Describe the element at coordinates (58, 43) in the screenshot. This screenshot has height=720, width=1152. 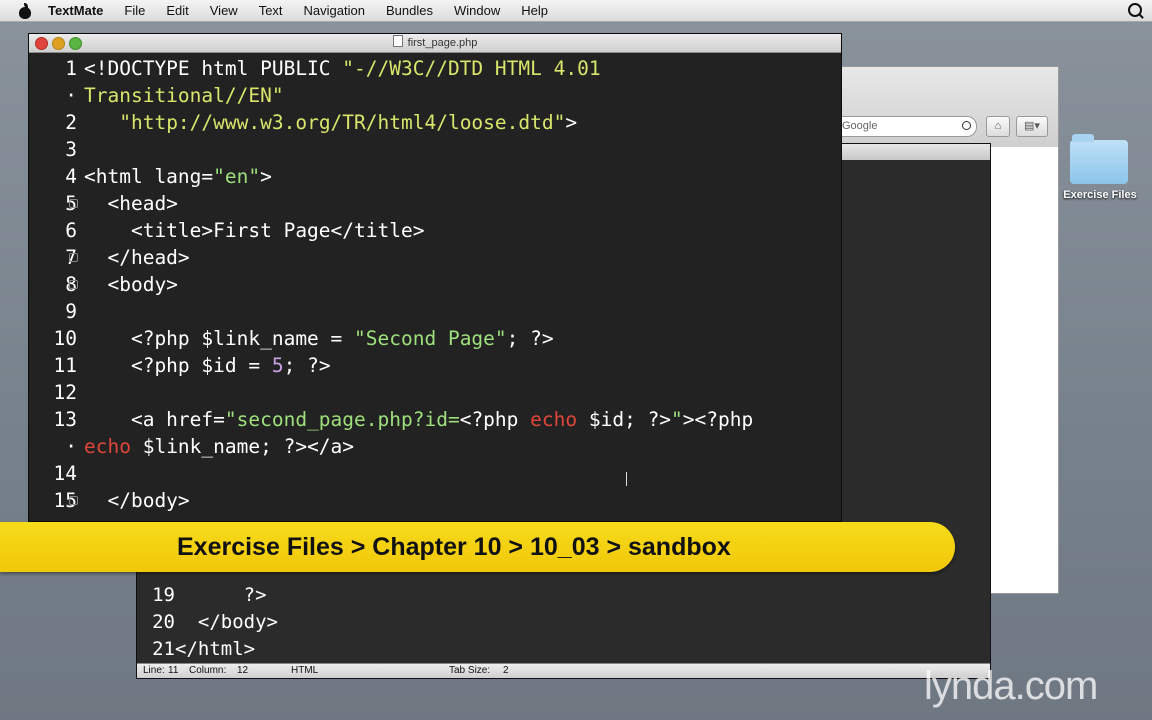
I see `minimize-button` at that location.